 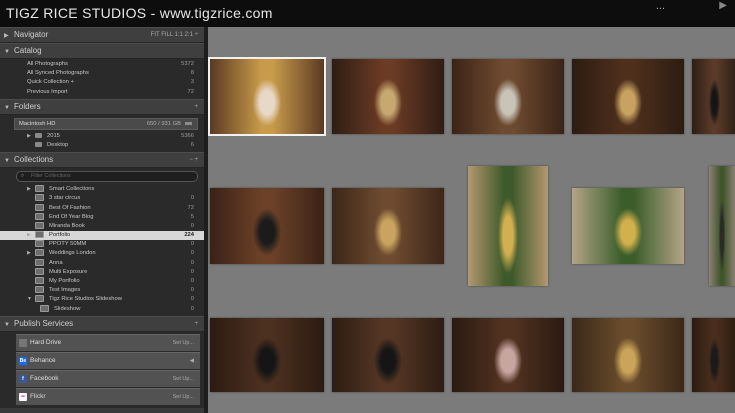 What do you see at coordinates (102, 160) in the screenshot?
I see `collections-header: ▼ Collections − +` at bounding box center [102, 160].